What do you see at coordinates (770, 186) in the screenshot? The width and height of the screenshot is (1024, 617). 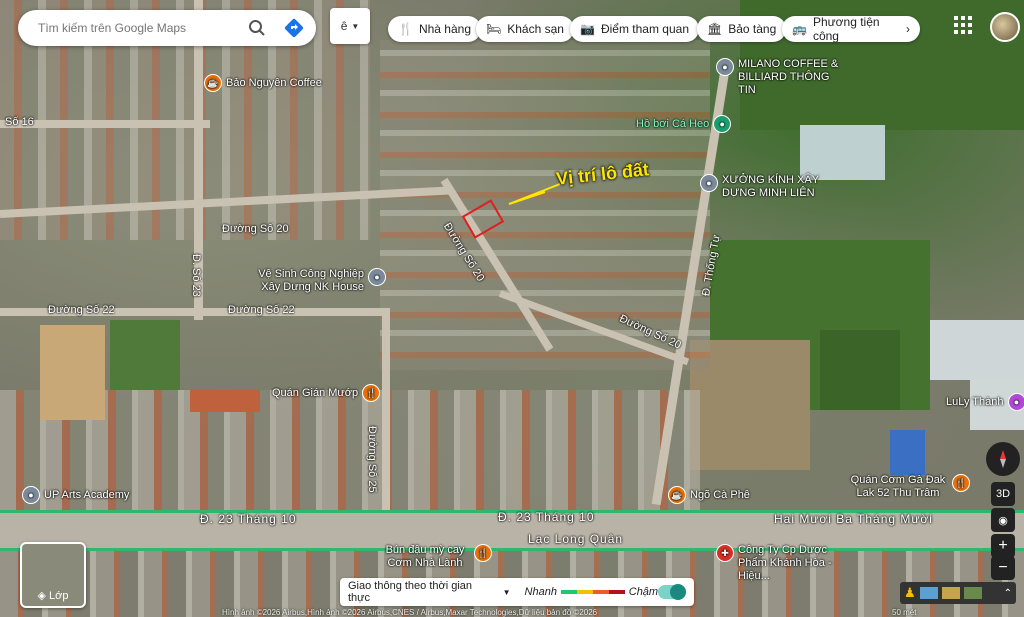 I see `poi-label: XƯỞNG KÍNH XÂY DỰNG MINH LIÊN` at bounding box center [770, 186].